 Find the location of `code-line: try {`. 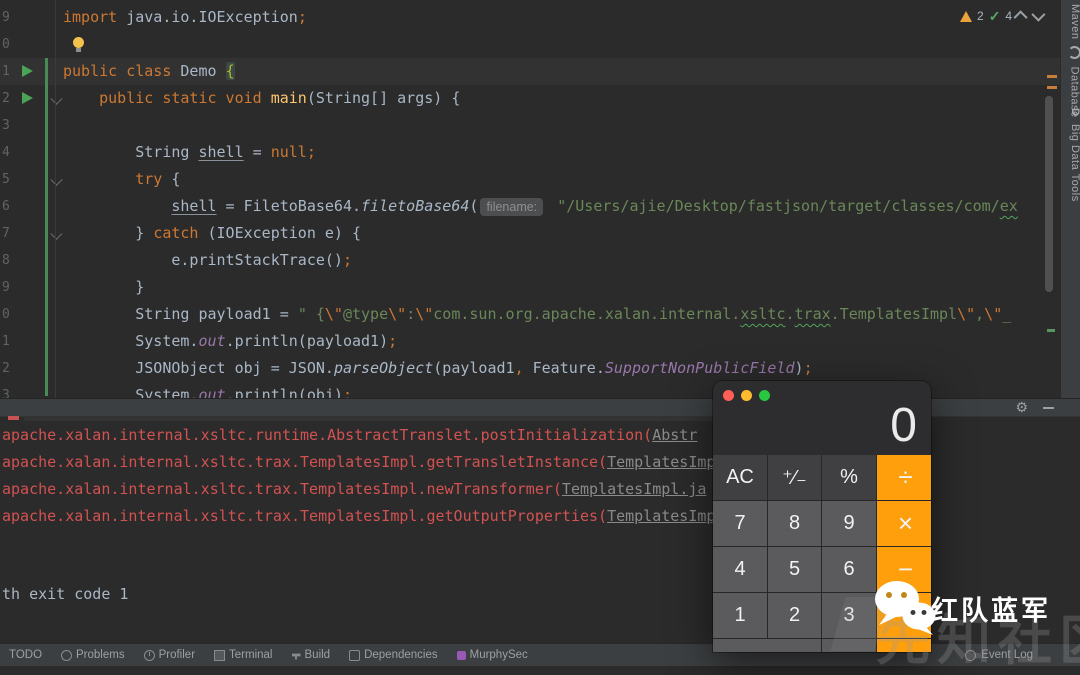

code-line: try { is located at coordinates (530, 179).